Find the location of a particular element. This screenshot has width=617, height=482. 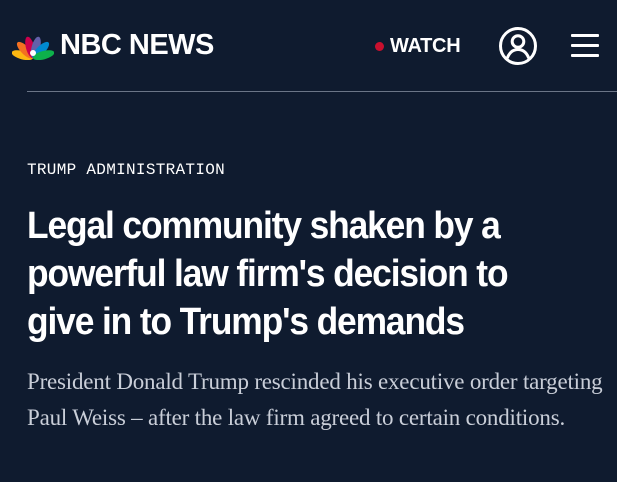

live-dot-icon is located at coordinates (379, 46).